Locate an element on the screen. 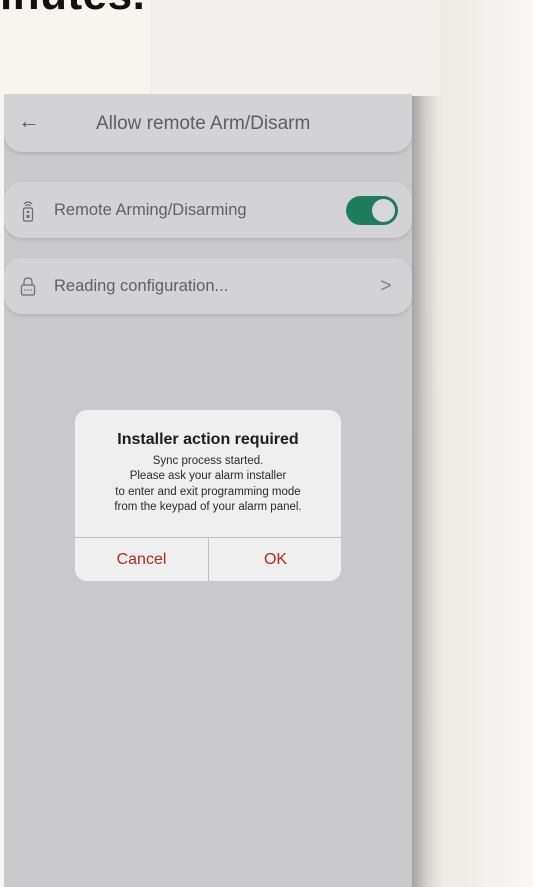 Image resolution: width=533 pixels, height=887 pixels. ok-button: OK is located at coordinates (275, 559).